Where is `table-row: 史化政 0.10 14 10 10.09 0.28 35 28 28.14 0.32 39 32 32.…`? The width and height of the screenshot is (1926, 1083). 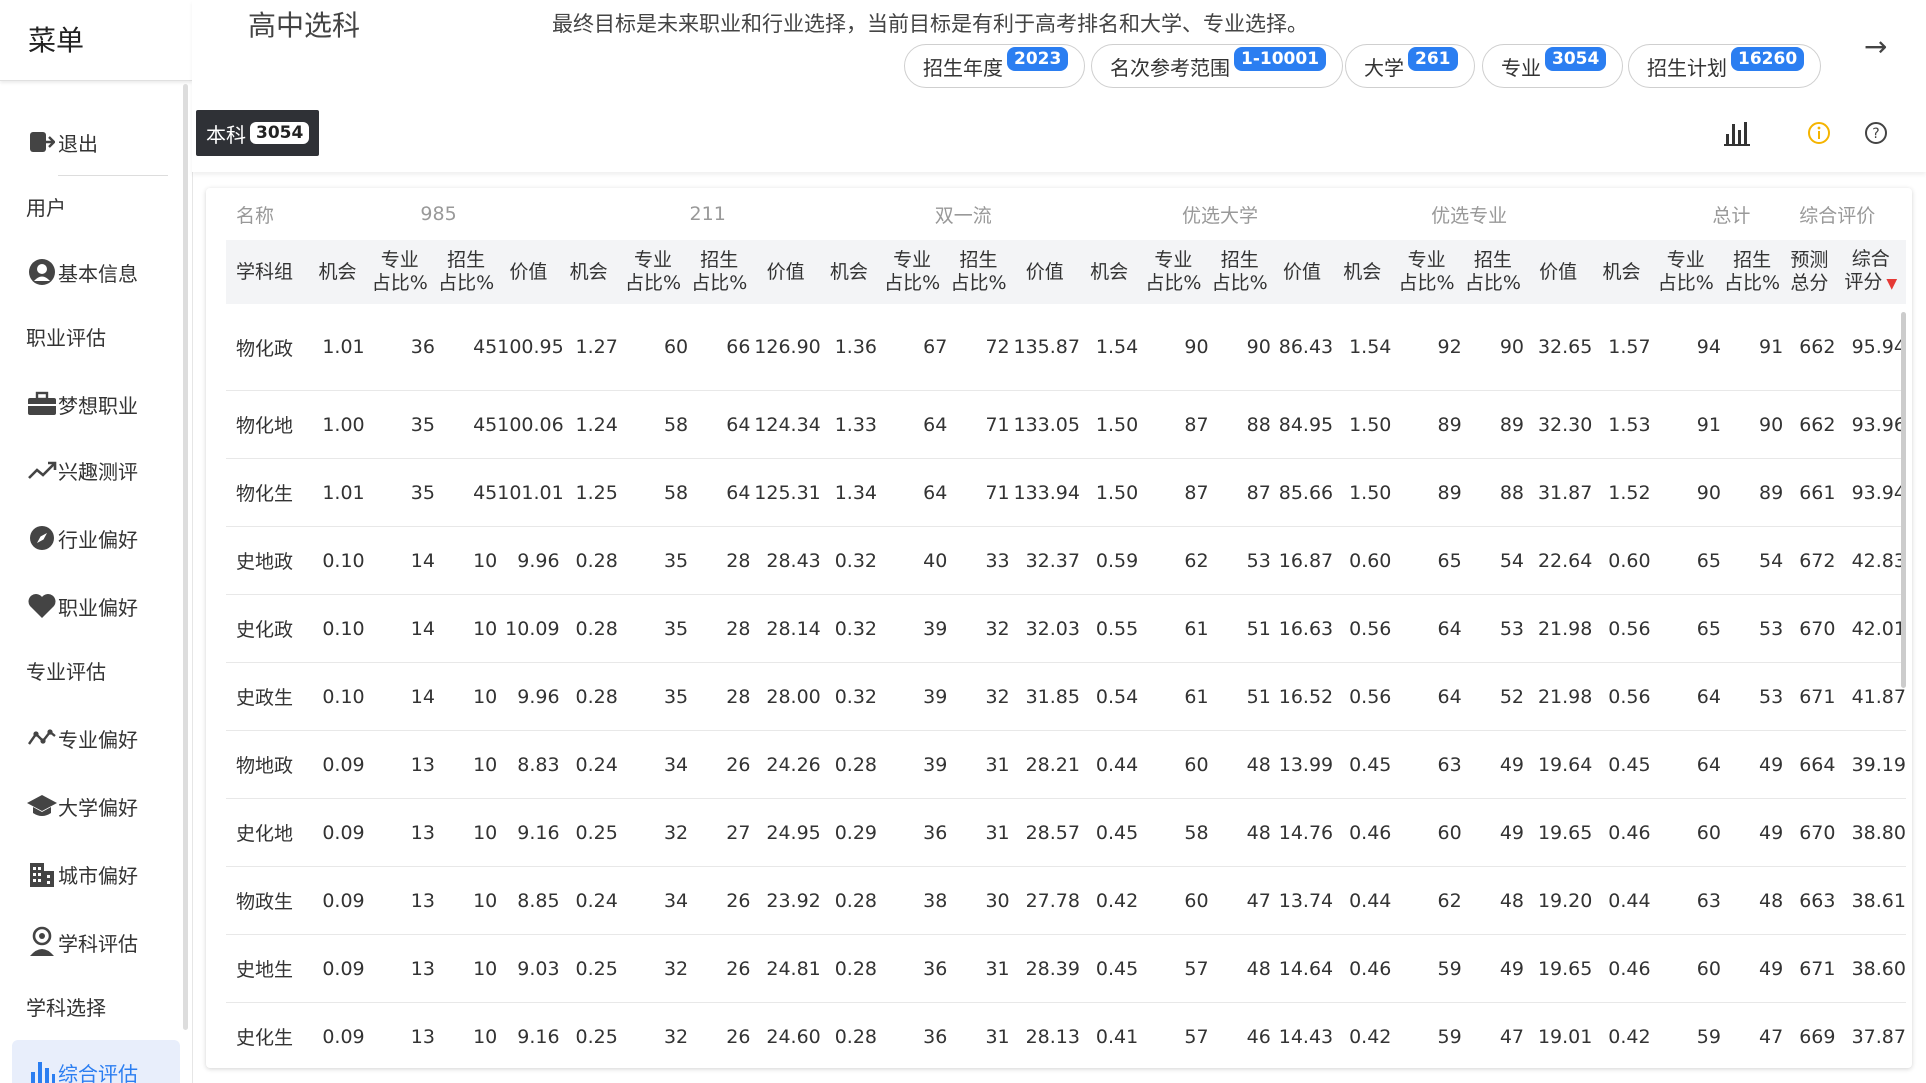 table-row: 史化政 0.10 14 10 10.09 0.28 35 28 28.14 0.32 39 32 32.… is located at coordinates (1066, 628).